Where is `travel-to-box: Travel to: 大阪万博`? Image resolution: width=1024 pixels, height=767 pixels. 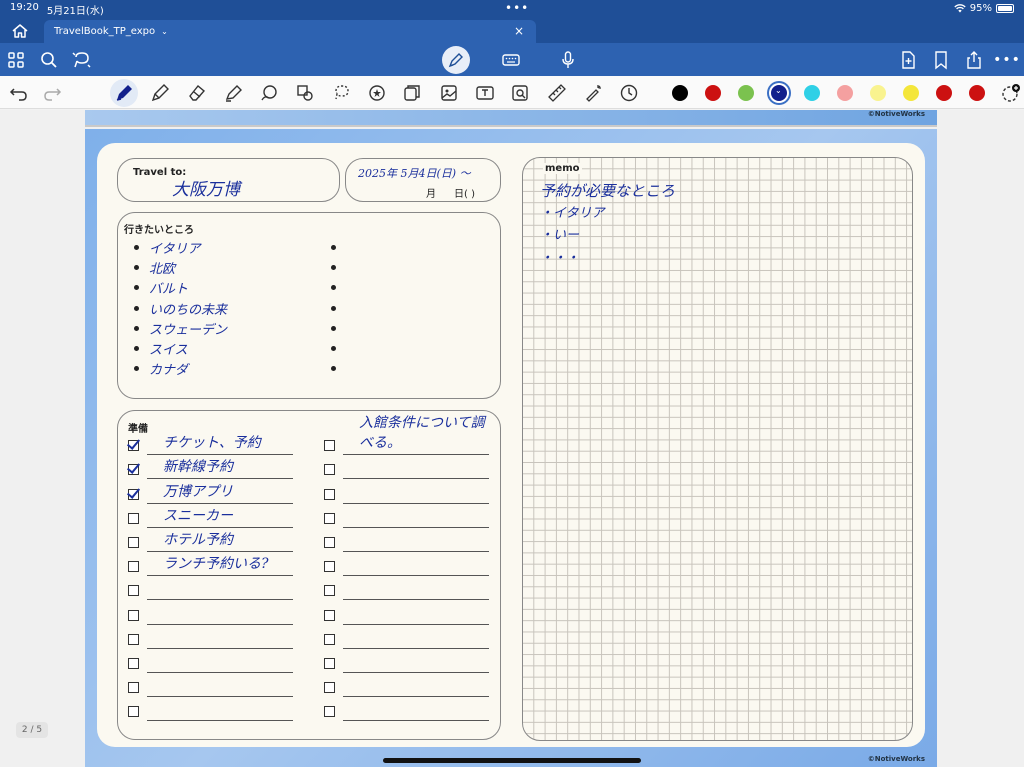
travel-to-box: Travel to: 大阪万博 is located at coordinates (228, 180).